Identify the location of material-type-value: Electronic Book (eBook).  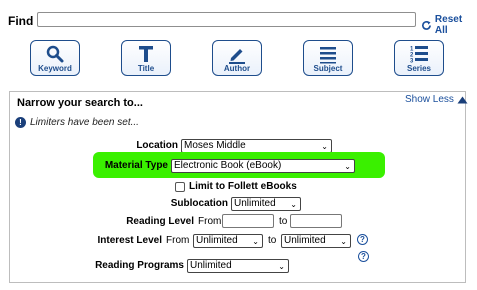
(228, 165).